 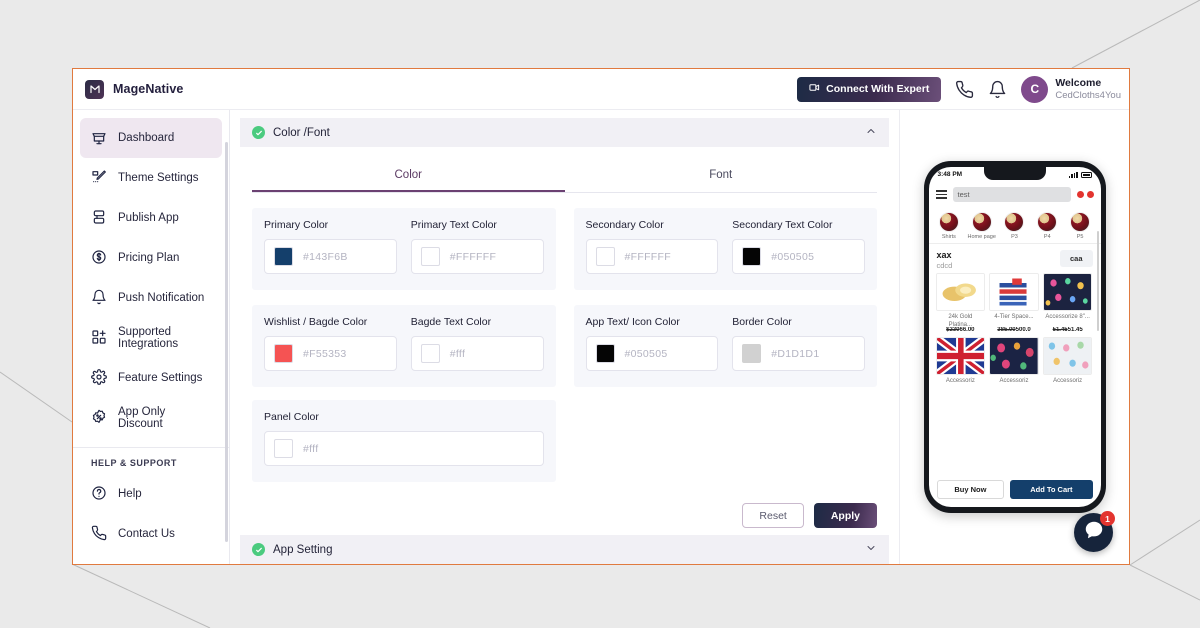 I want to click on sidebar-item-contact-us: Contact Us, so click(x=151, y=534).